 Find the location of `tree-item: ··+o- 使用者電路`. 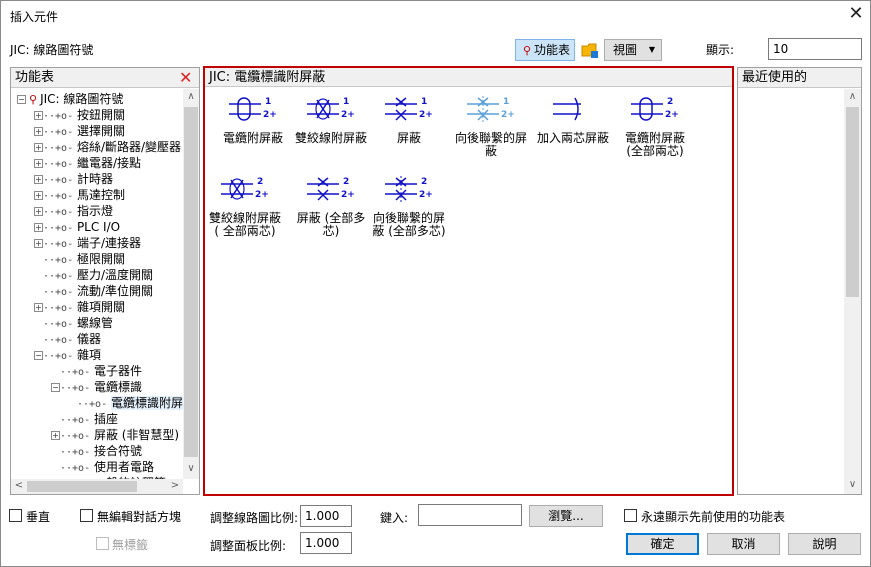

tree-item: ··+o- 使用者電路 is located at coordinates (102, 467).